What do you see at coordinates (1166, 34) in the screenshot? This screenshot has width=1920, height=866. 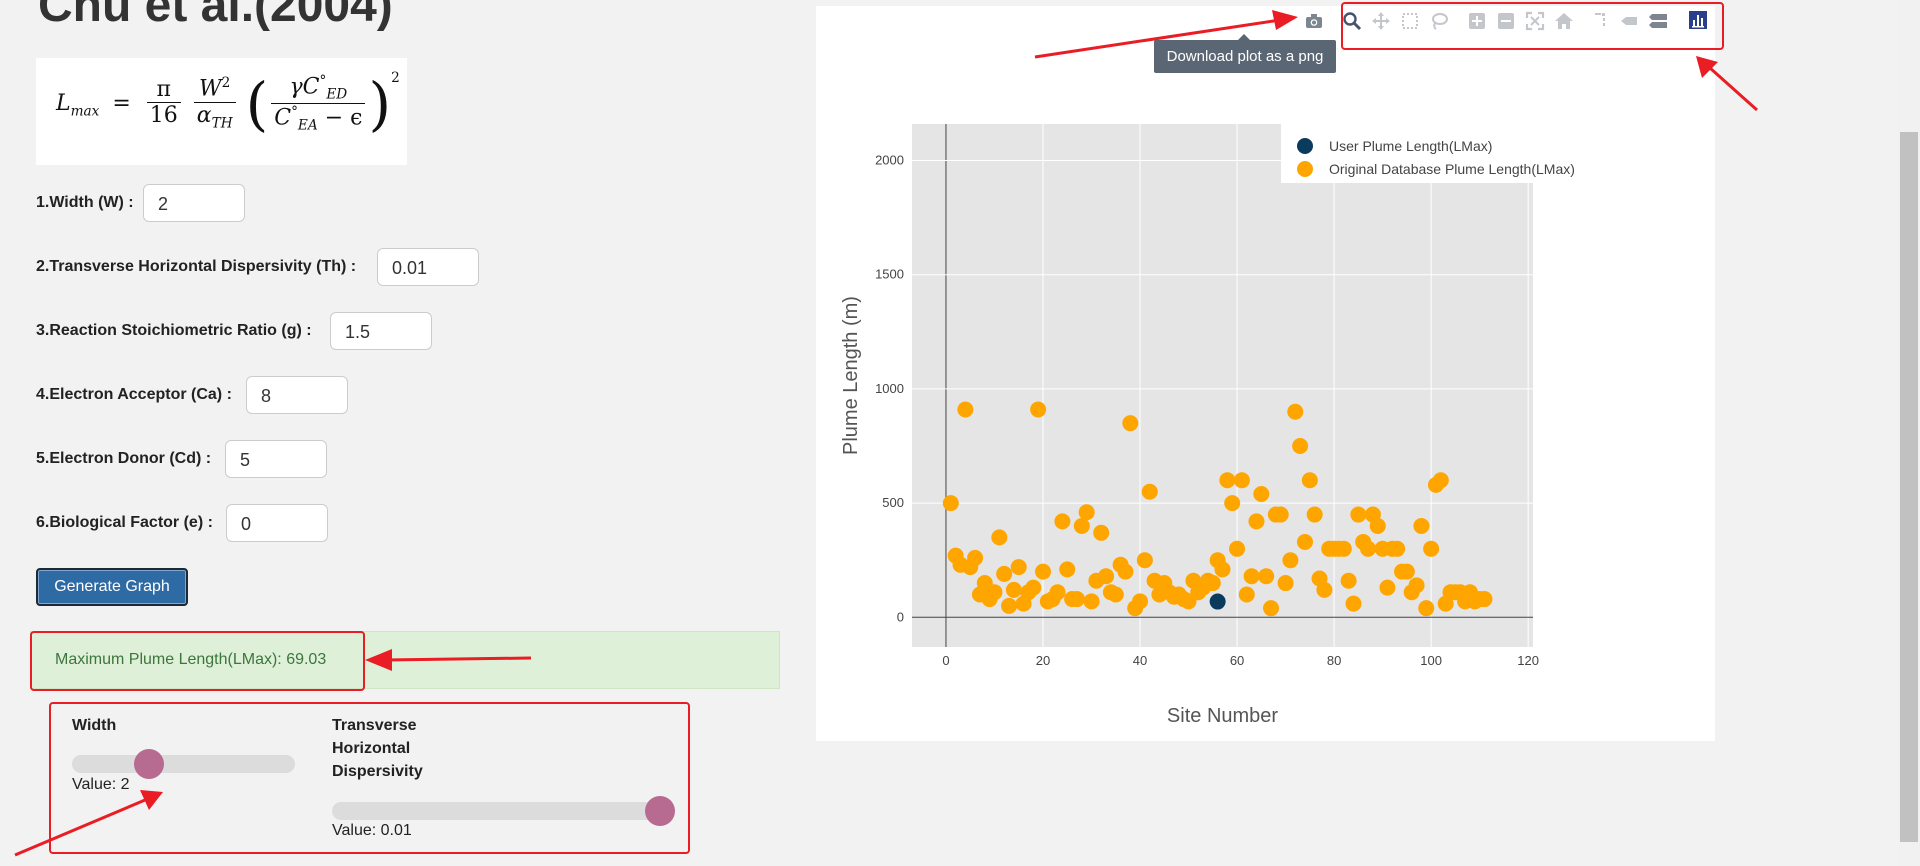 I see `arrow-to-camera` at bounding box center [1166, 34].